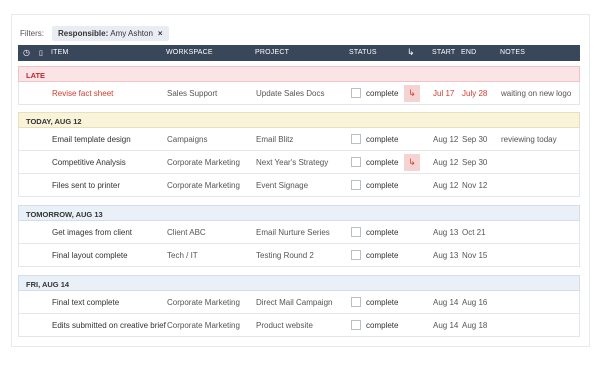  Describe the element at coordinates (86, 185) in the screenshot. I see `item-name: Files sent to printer` at that location.